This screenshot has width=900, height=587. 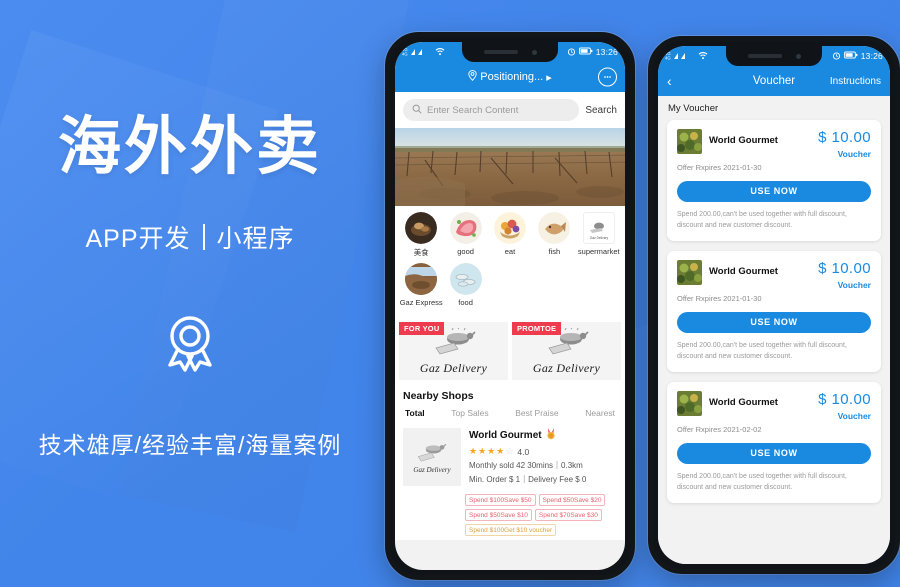 What do you see at coordinates (599, 238) in the screenshot?
I see `svg-text: Gaz Delivery` at bounding box center [599, 238].